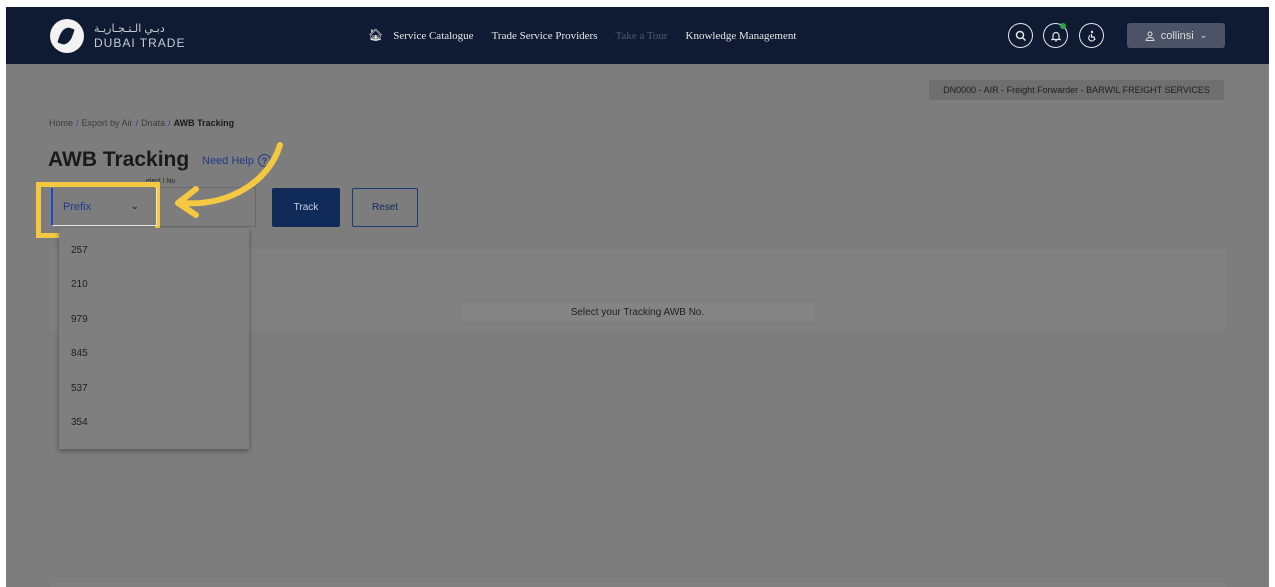  Describe the element at coordinates (67, 36) in the screenshot. I see `logo-icon` at that location.